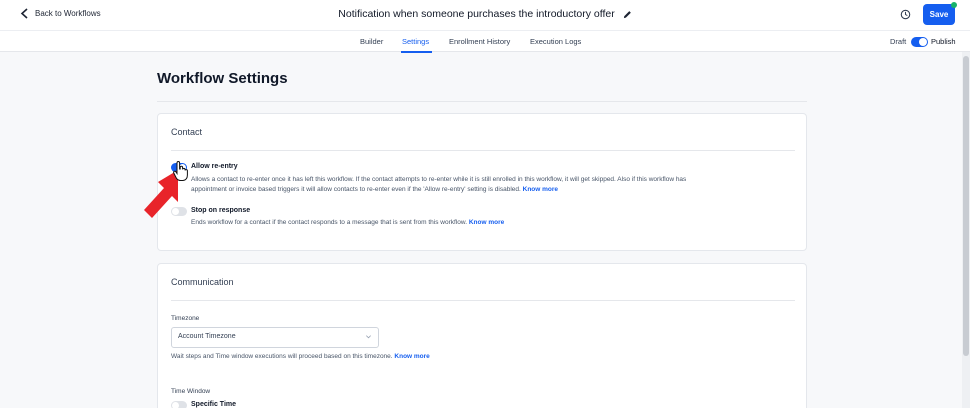  What do you see at coordinates (943, 41) in the screenshot?
I see `publish-label: Publish` at bounding box center [943, 41].